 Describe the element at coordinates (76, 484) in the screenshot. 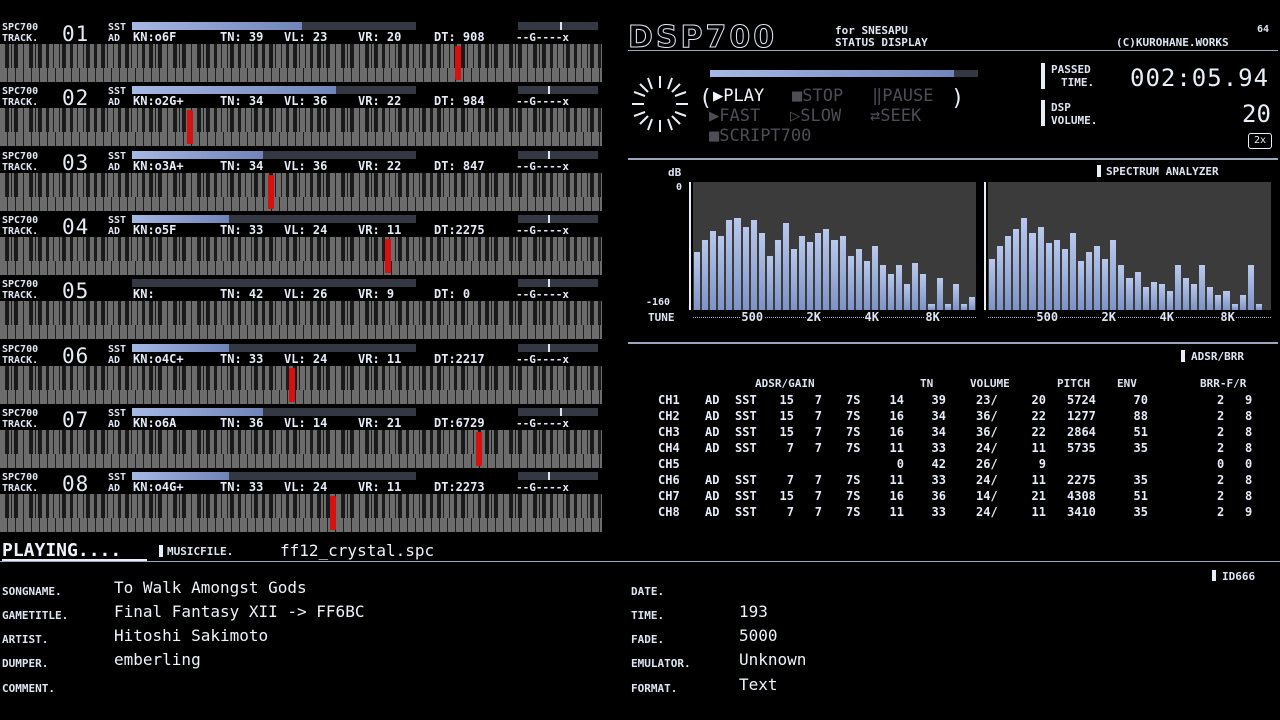

I see `track-number: 08` at that location.